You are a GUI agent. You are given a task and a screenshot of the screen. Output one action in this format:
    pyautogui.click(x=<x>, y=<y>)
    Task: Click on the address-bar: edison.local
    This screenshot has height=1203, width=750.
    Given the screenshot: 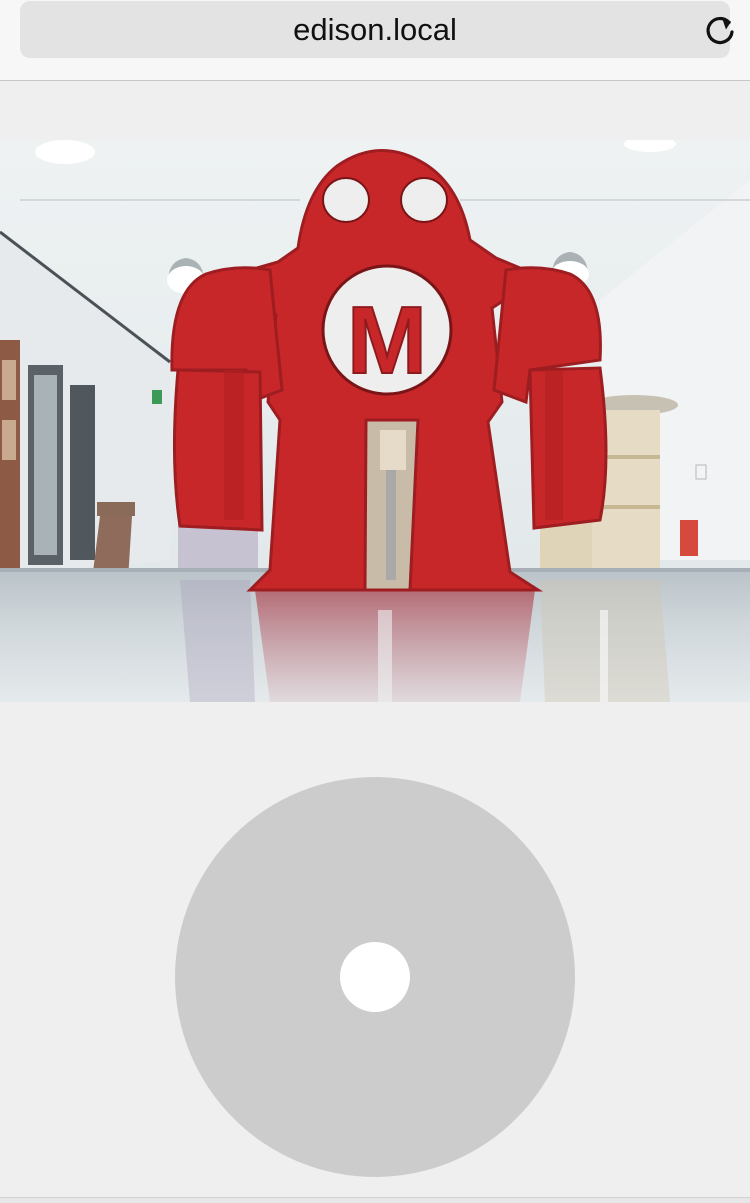 What is the action you would take?
    pyautogui.click(x=377, y=29)
    